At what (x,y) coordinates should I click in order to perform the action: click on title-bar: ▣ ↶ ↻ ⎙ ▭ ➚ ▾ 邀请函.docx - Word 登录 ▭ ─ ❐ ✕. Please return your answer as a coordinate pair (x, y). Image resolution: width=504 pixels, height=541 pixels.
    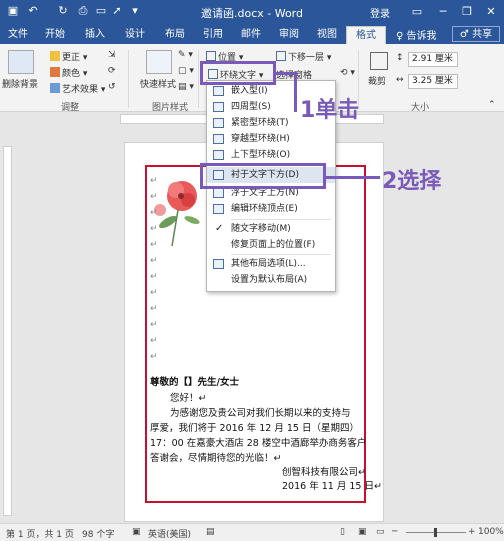
    Looking at the image, I should click on (252, 12).